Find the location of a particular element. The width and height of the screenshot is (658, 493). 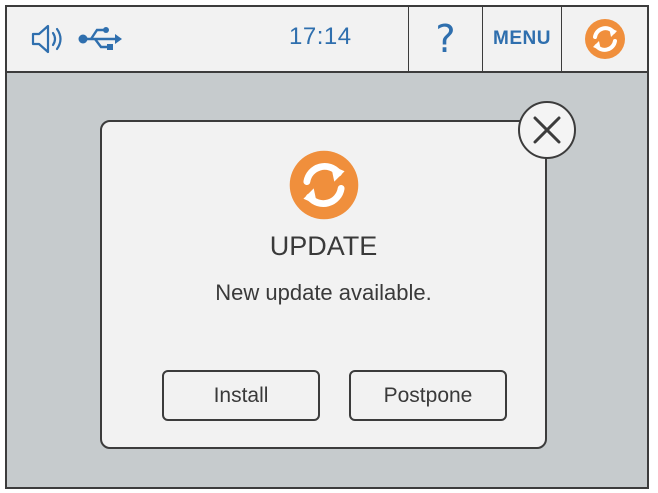

speaker-icon is located at coordinates (49, 39).